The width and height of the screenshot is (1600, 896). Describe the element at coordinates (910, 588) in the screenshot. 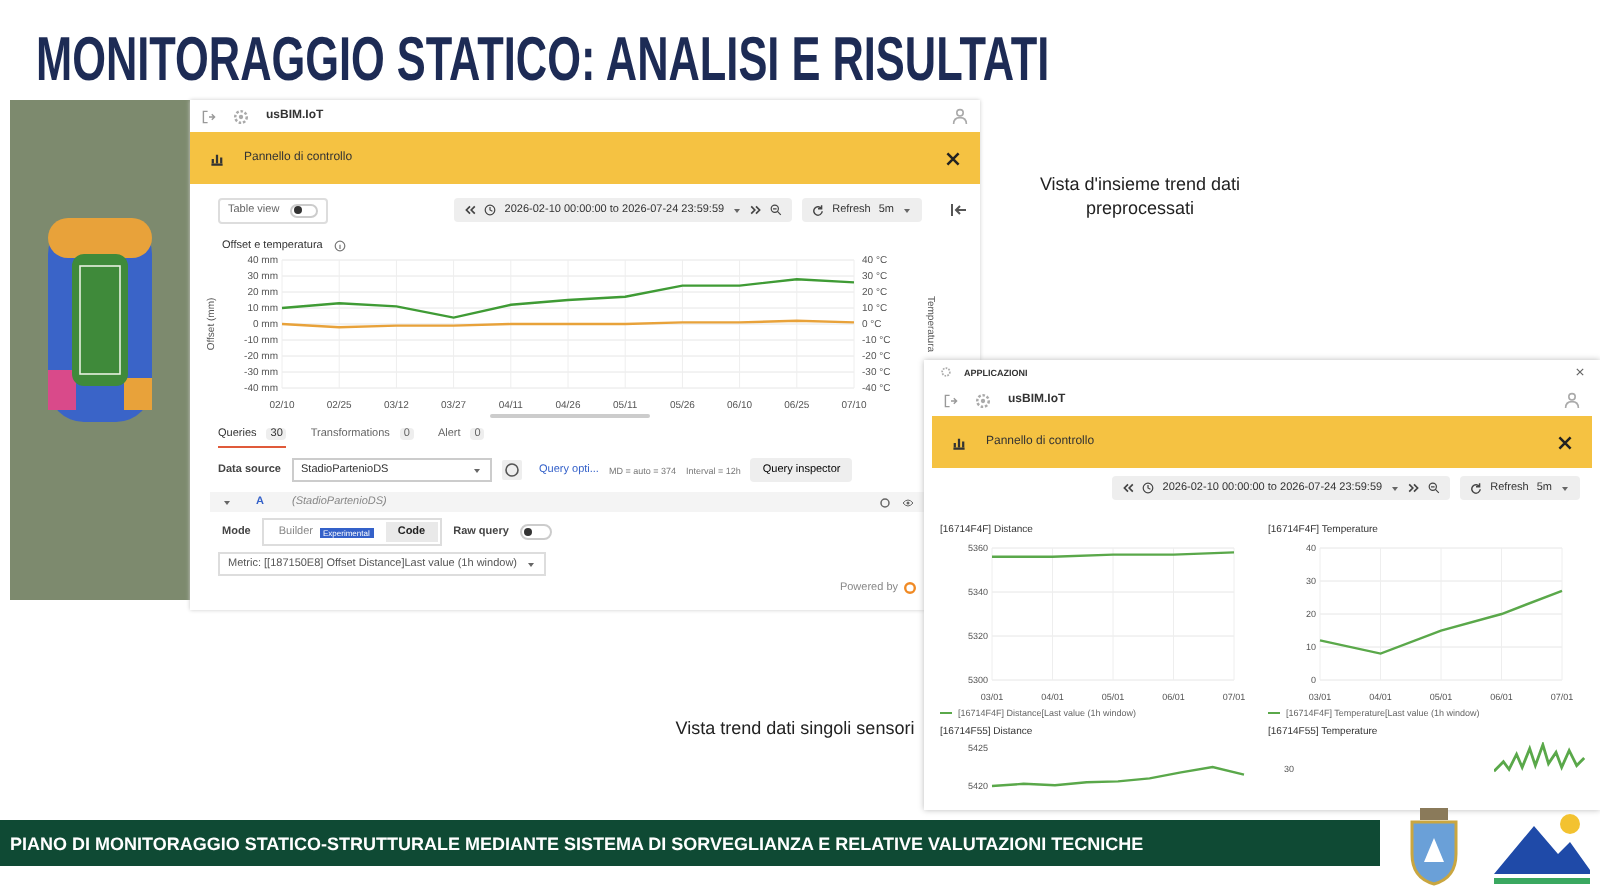

I see `logo-icon` at that location.